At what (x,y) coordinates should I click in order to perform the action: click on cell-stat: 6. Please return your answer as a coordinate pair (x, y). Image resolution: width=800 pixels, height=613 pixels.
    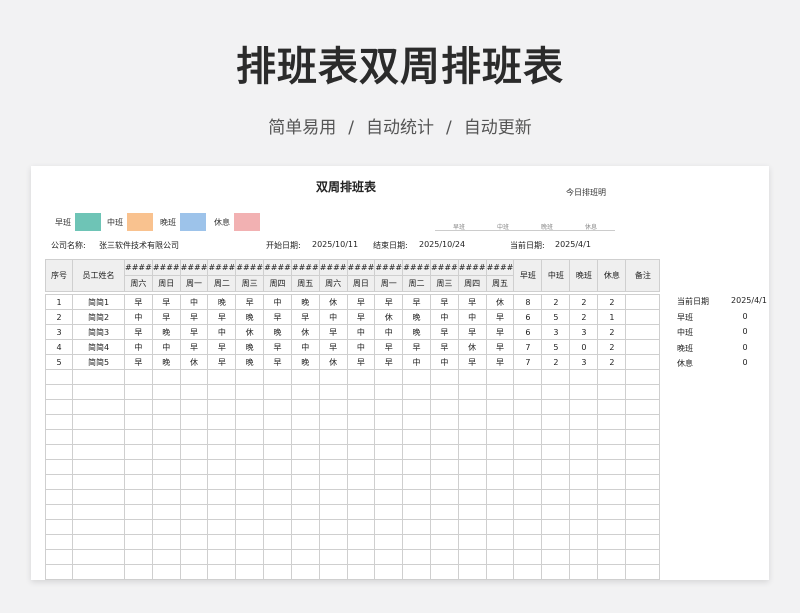
    Looking at the image, I should click on (528, 332).